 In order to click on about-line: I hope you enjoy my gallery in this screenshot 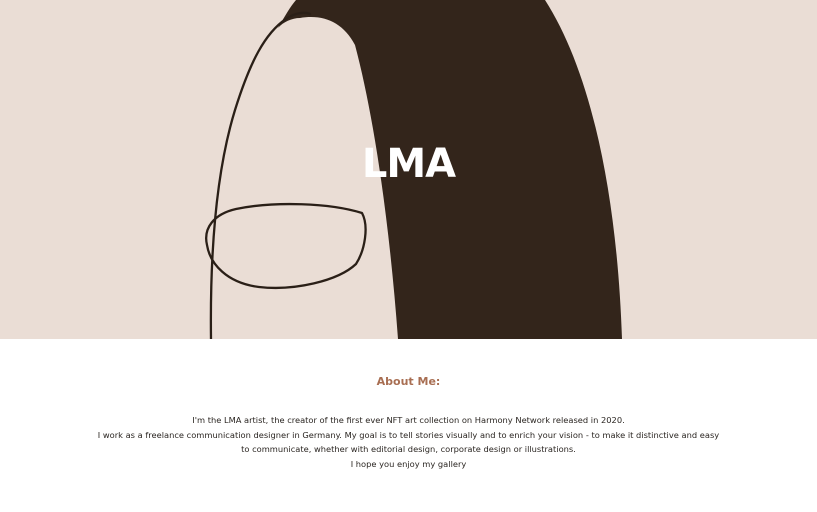, I will do `click(408, 463)`.